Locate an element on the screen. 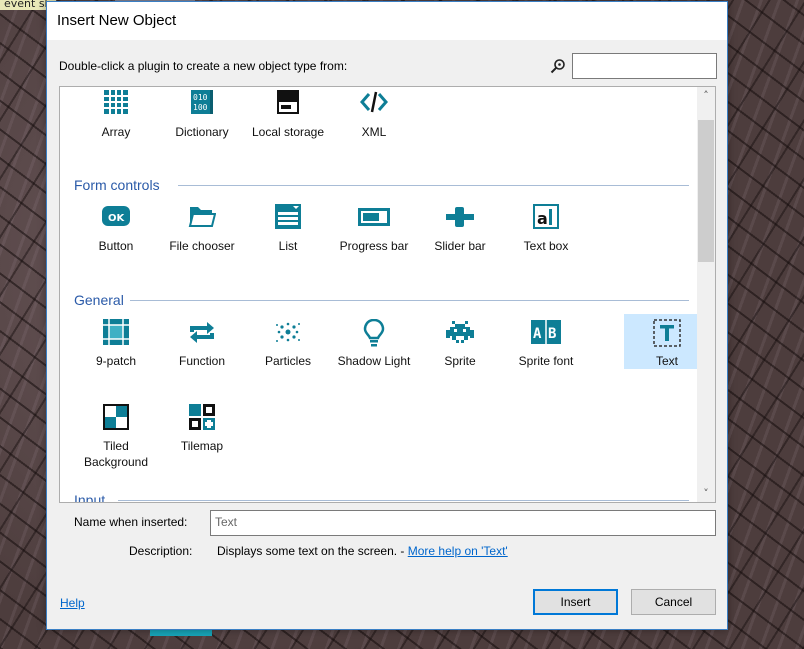 The height and width of the screenshot is (649, 804). plugin-label: Slider bar is located at coordinates (460, 246).